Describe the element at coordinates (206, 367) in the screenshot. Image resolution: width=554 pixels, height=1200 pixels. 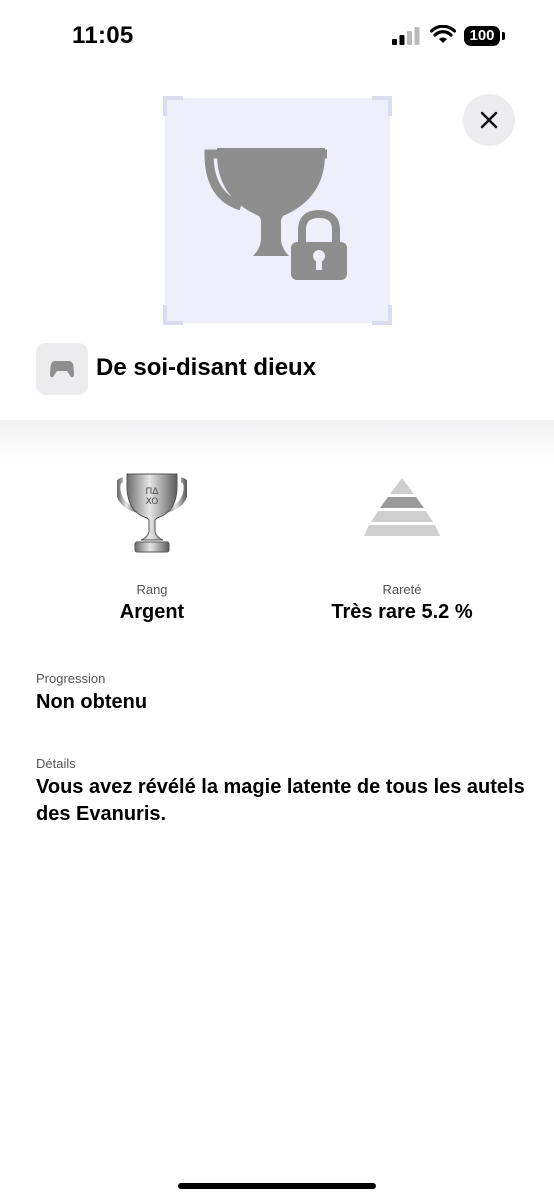
I see `trophy-title: De soi-disant dieux` at that location.